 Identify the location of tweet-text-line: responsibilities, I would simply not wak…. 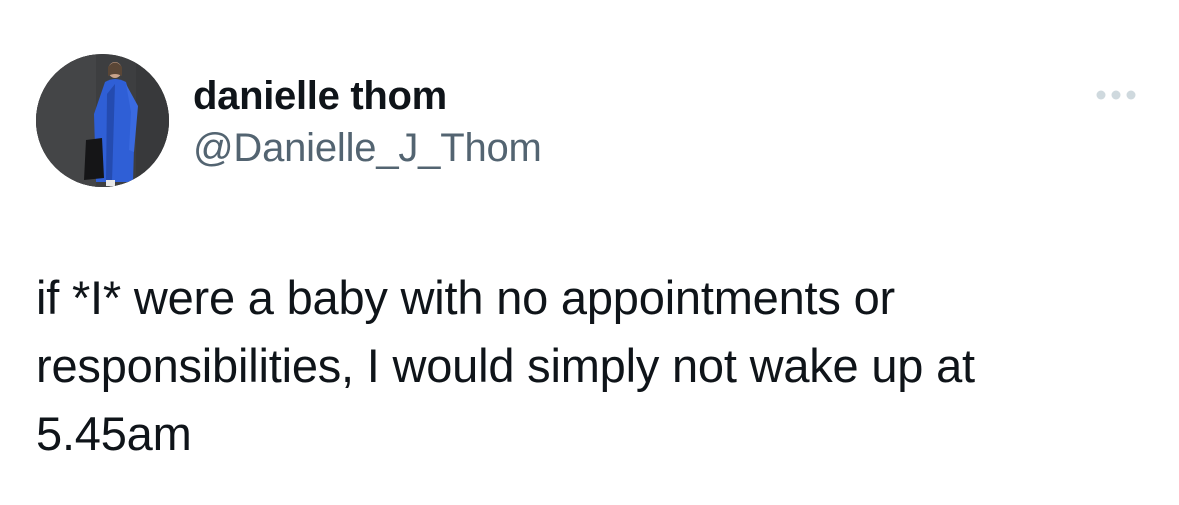
(505, 365).